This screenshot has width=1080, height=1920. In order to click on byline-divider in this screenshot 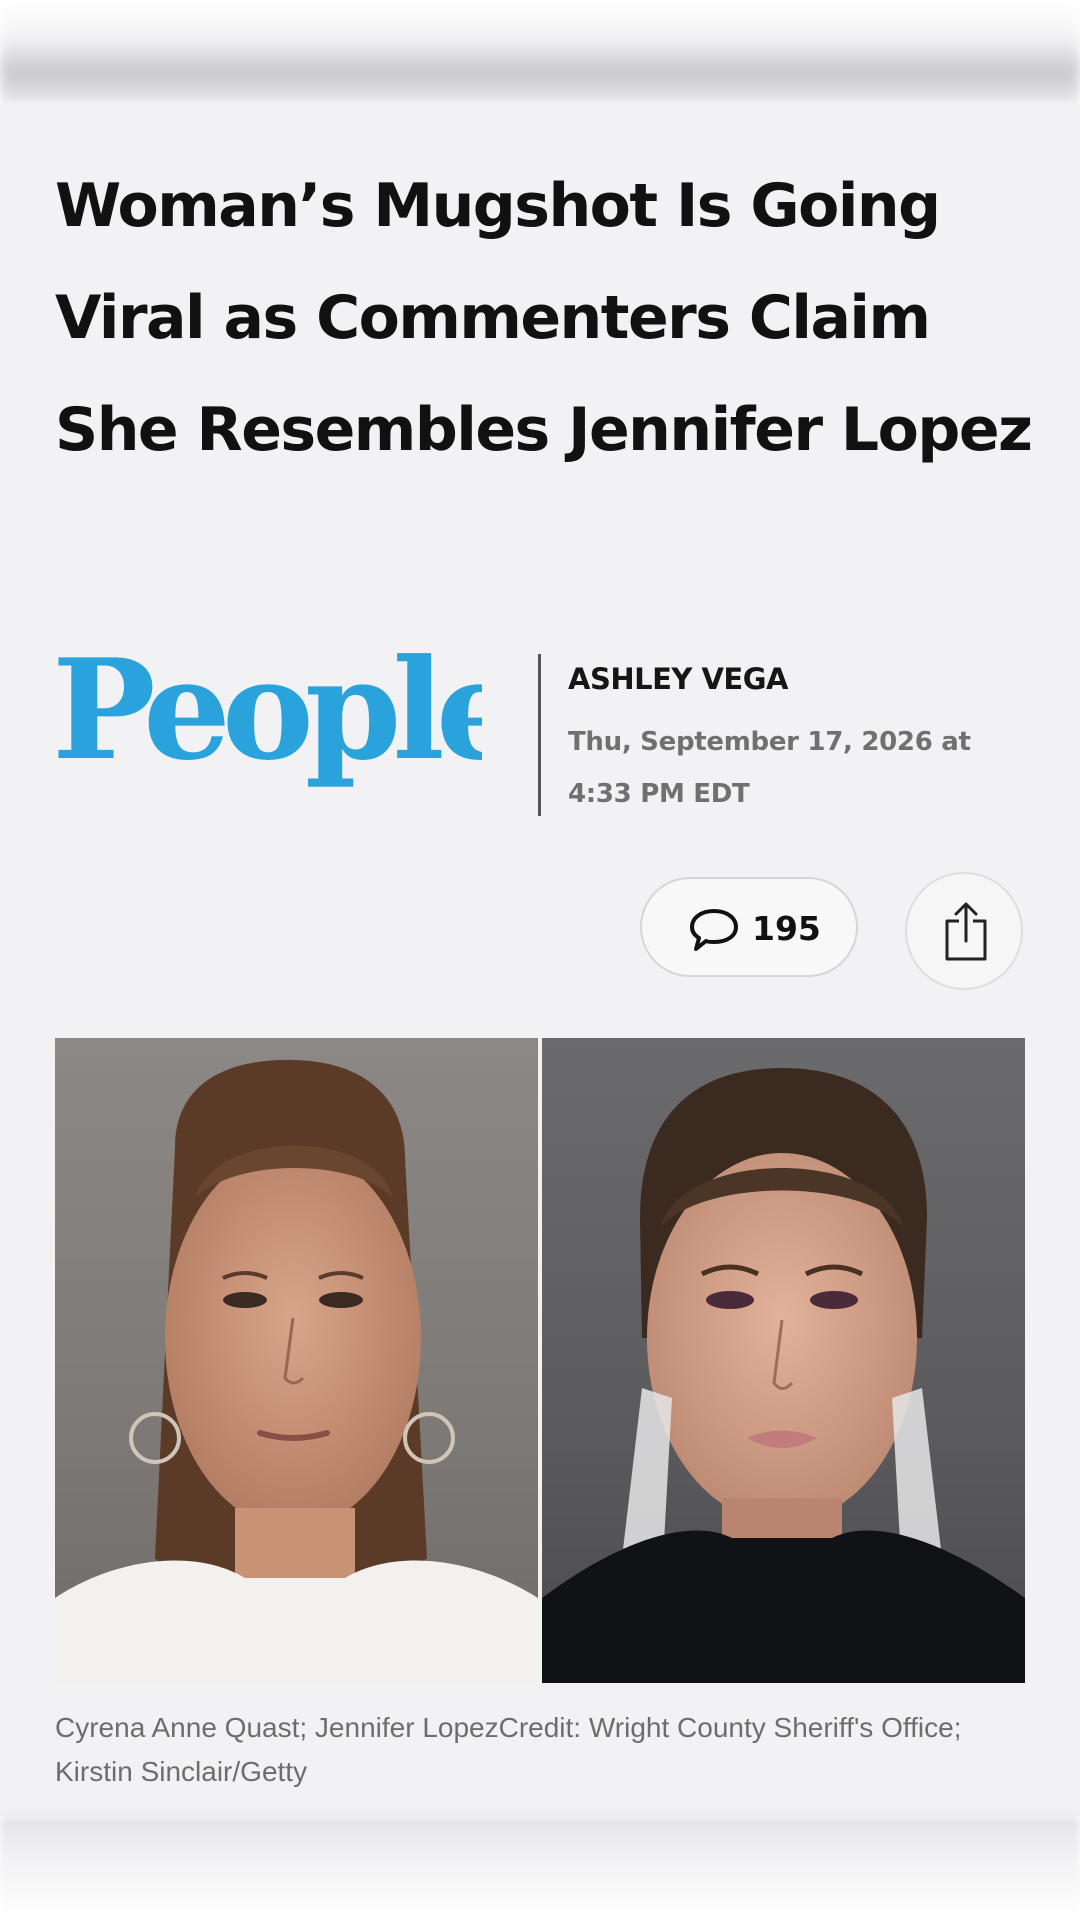, I will do `click(539, 735)`.